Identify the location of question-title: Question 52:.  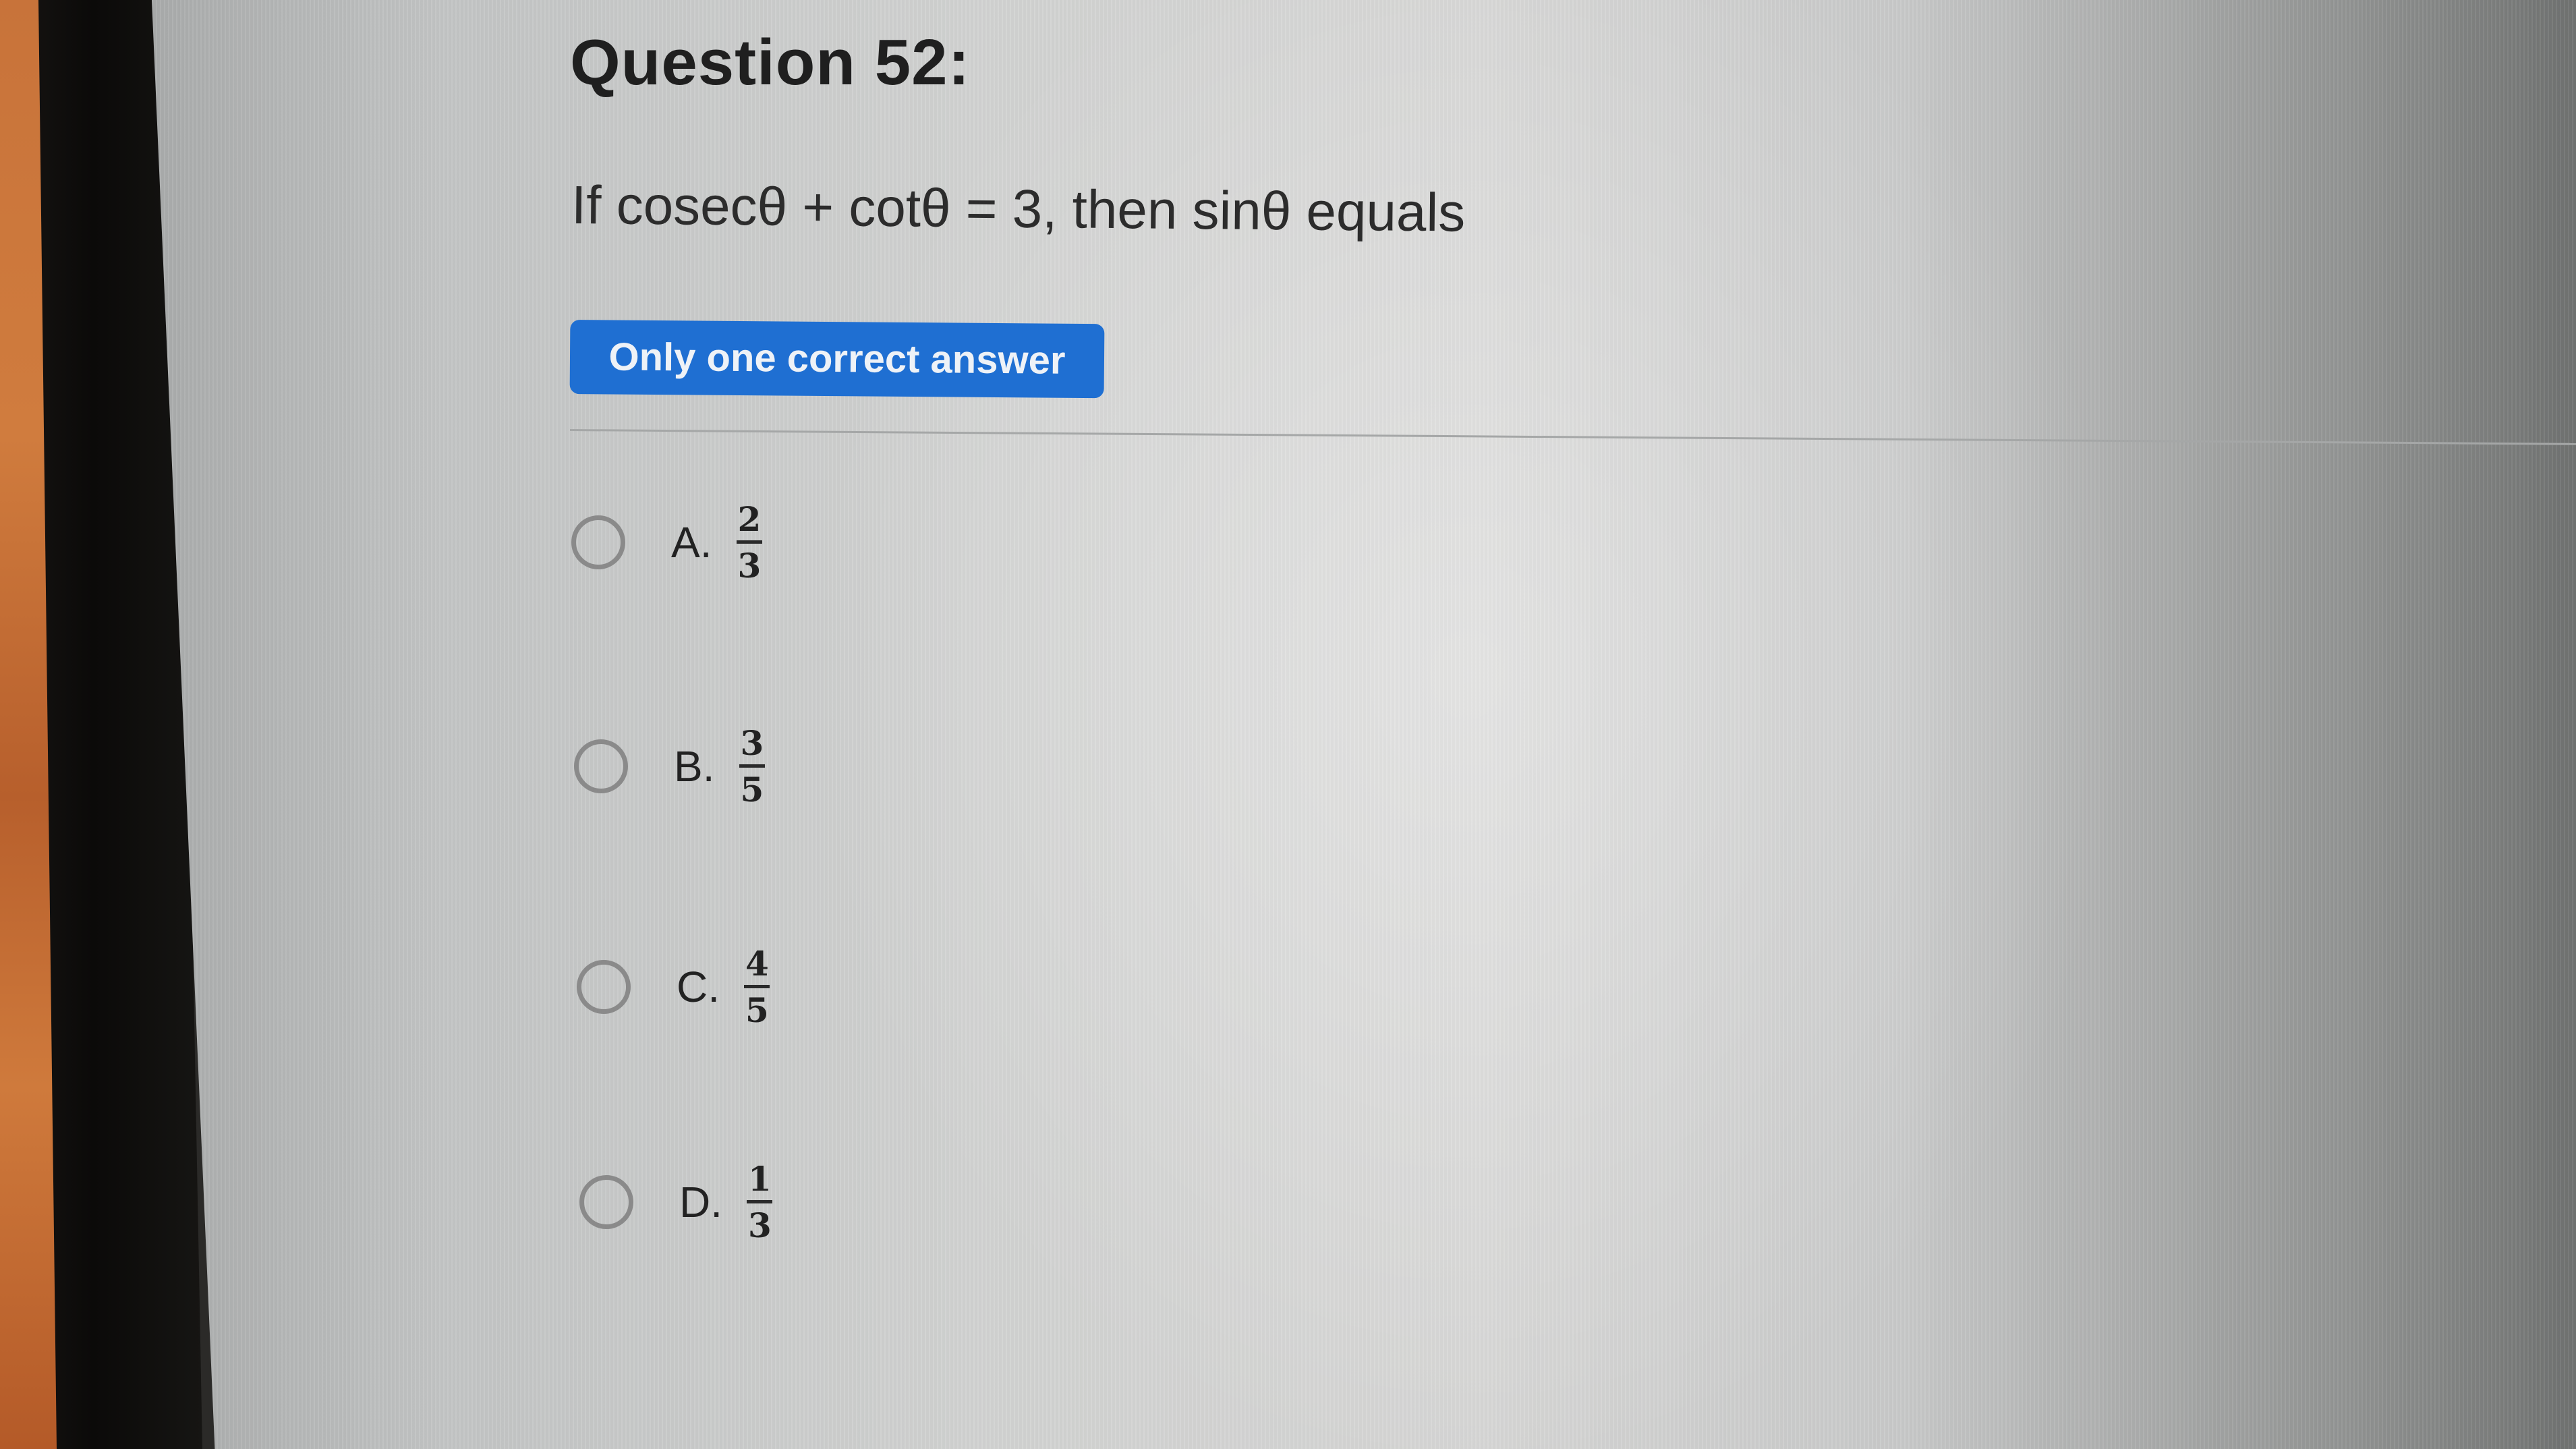
(770, 62).